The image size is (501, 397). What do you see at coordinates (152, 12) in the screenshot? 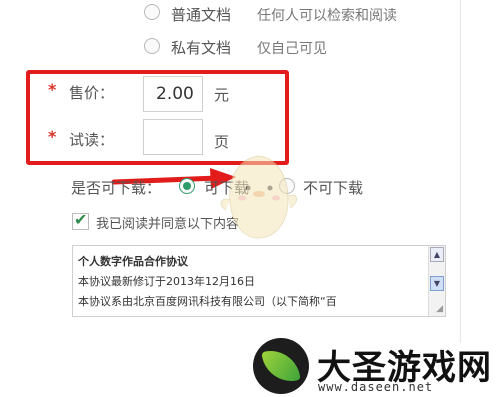
I see `public-doc-radio` at bounding box center [152, 12].